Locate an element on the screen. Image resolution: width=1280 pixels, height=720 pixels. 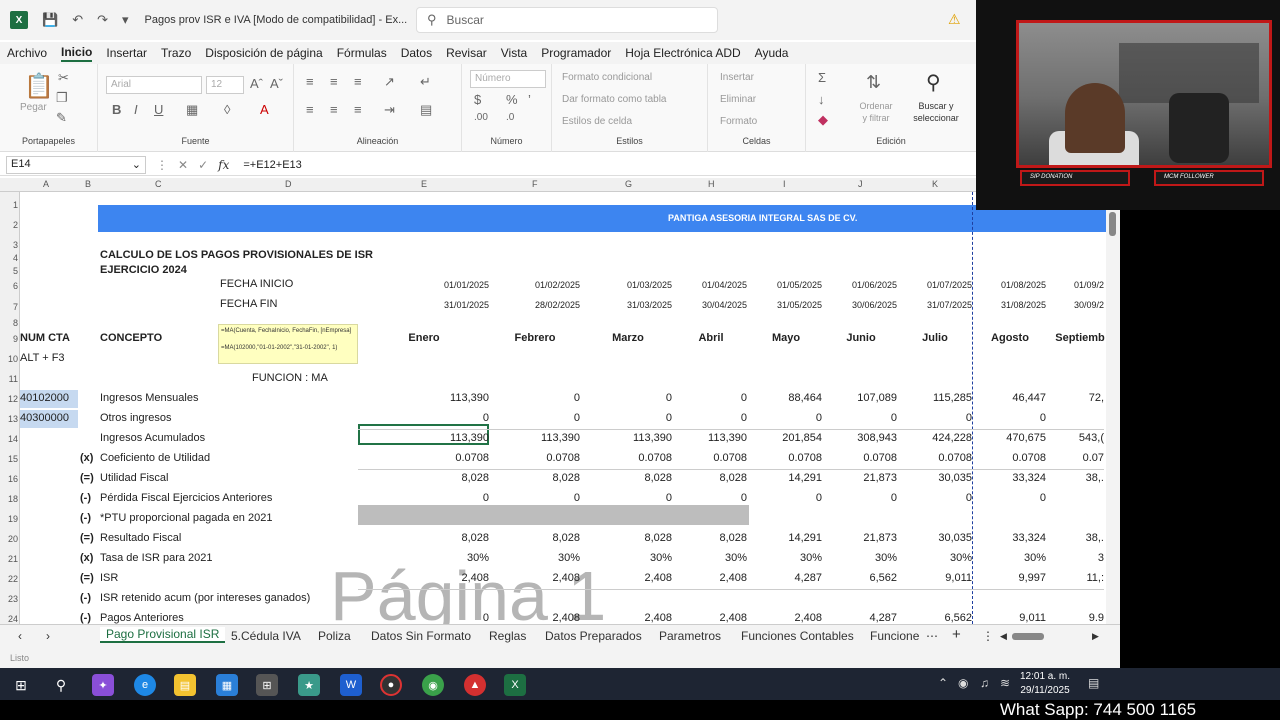
copy-icon: ❐ is located at coordinates (62, 98).